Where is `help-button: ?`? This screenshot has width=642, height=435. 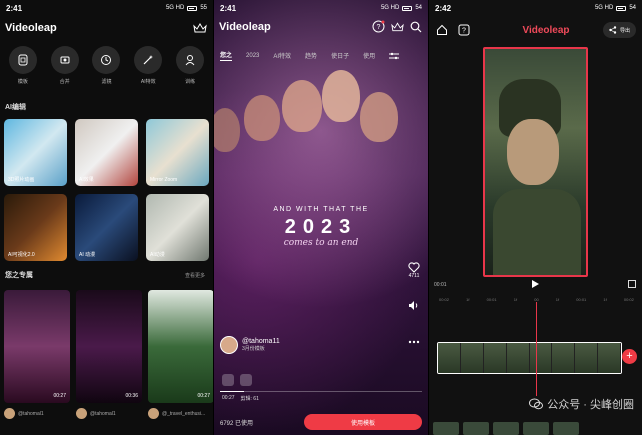 help-button: ? is located at coordinates (464, 30).